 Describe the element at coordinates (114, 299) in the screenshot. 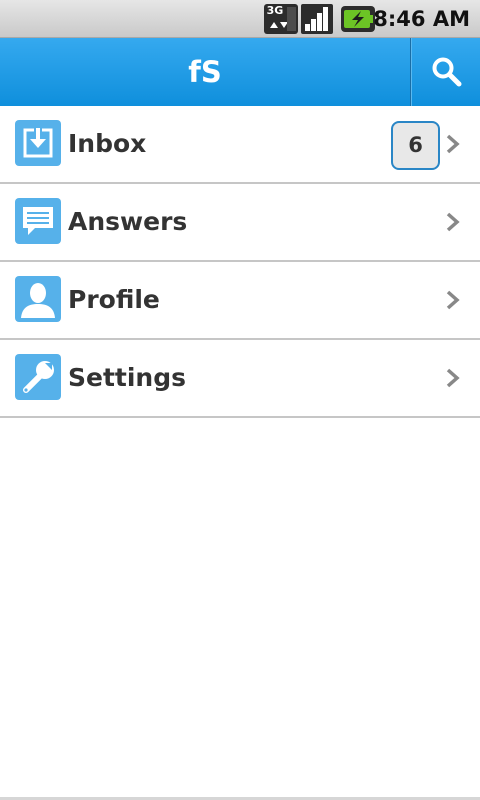

I see `menu-item-label: Profile` at that location.